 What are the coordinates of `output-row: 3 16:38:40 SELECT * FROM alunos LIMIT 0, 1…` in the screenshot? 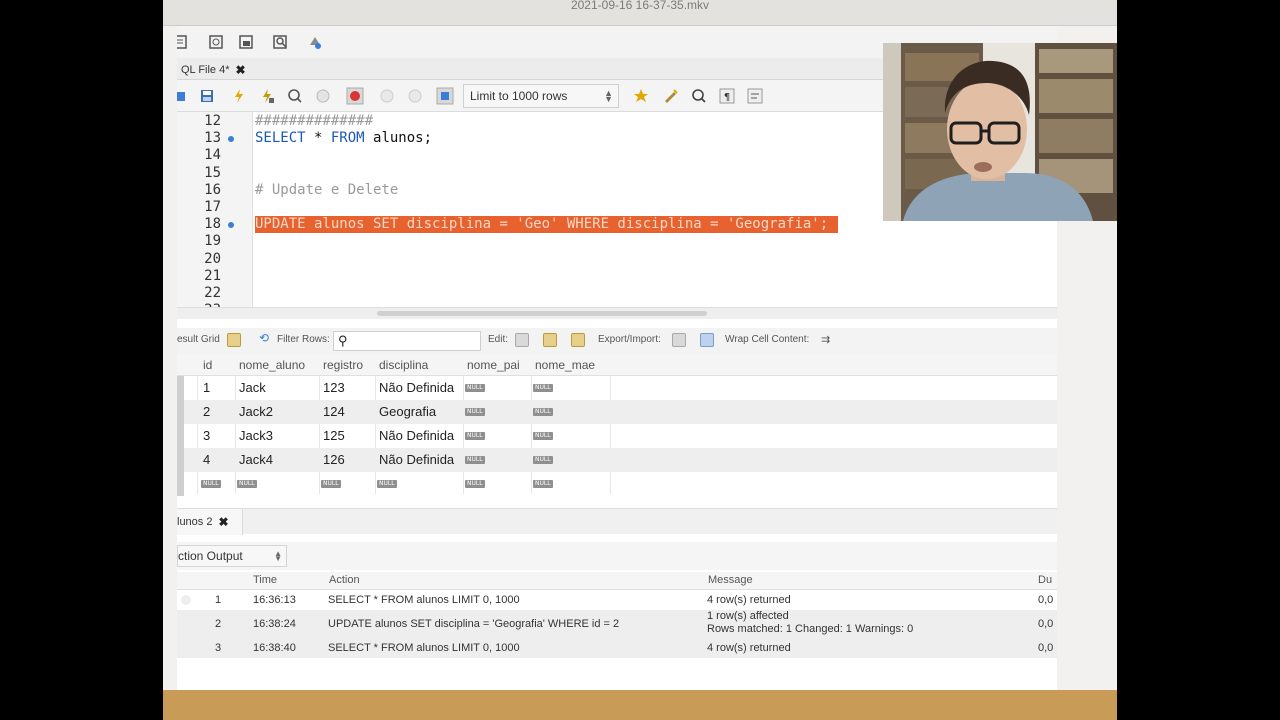 It's located at (617, 648).